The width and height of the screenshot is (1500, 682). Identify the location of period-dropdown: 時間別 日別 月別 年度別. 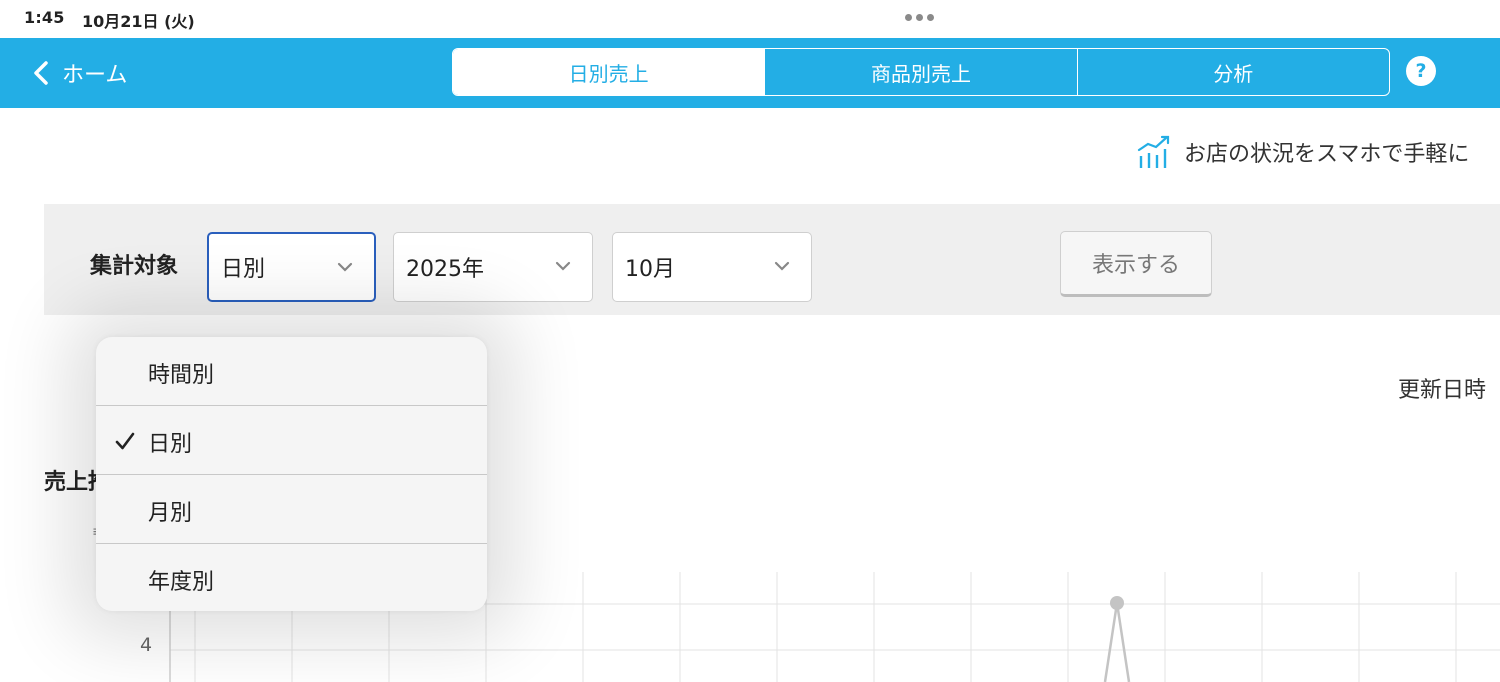
(291, 474).